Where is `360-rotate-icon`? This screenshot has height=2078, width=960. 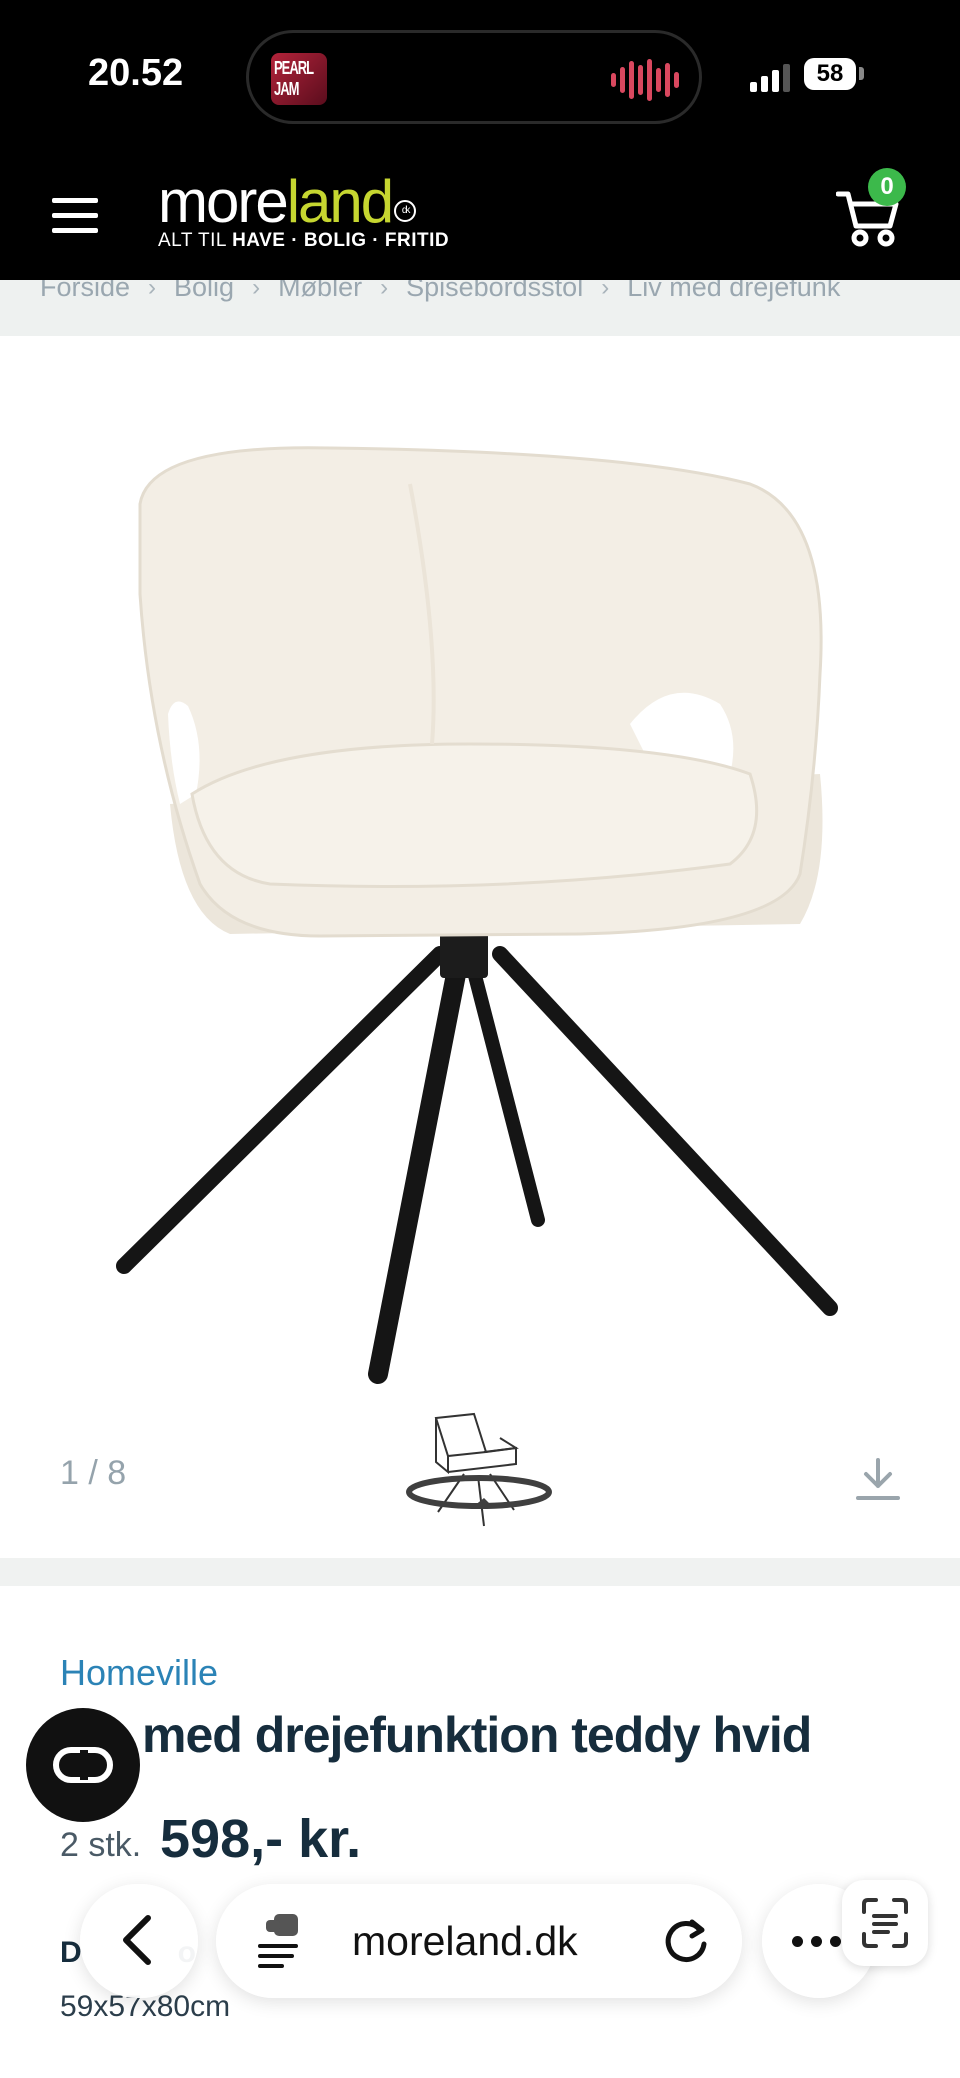 360-rotate-icon is located at coordinates (479, 1471).